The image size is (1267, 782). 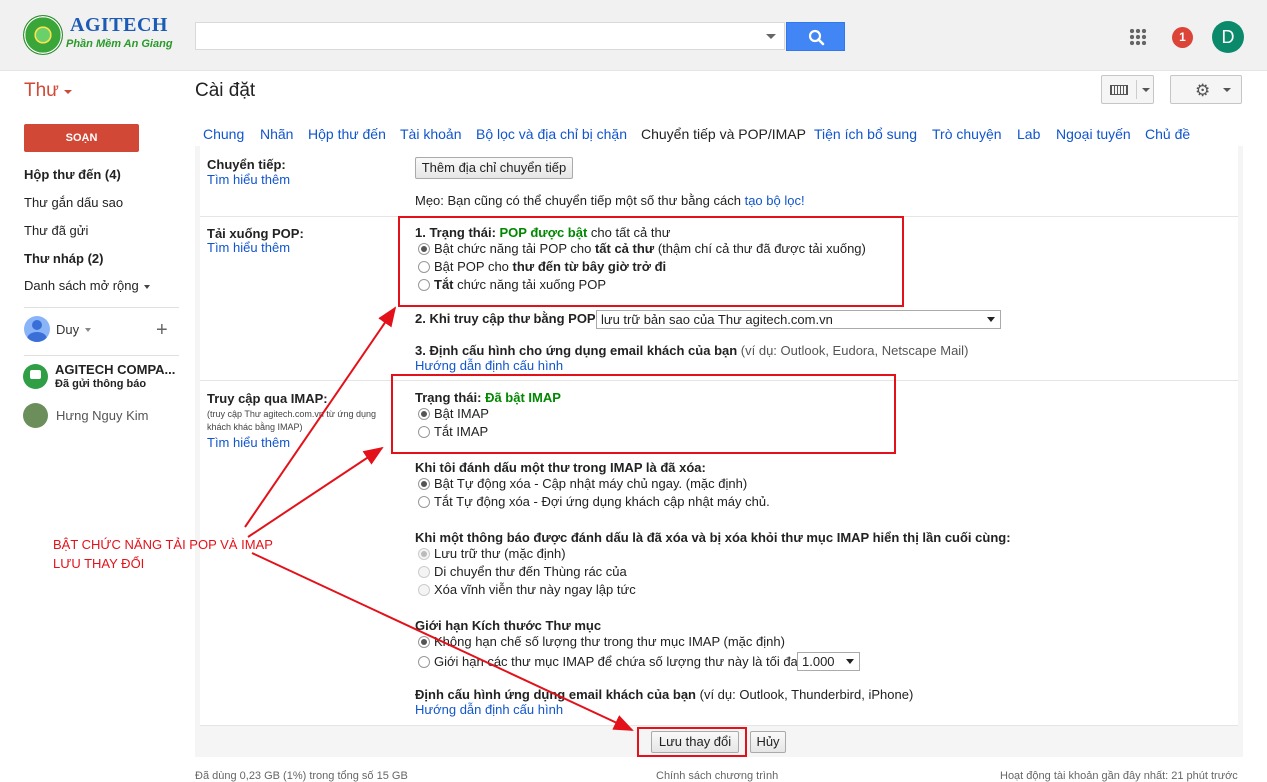 What do you see at coordinates (276, 135) in the screenshot?
I see `tab-labels: Nhãn` at bounding box center [276, 135].